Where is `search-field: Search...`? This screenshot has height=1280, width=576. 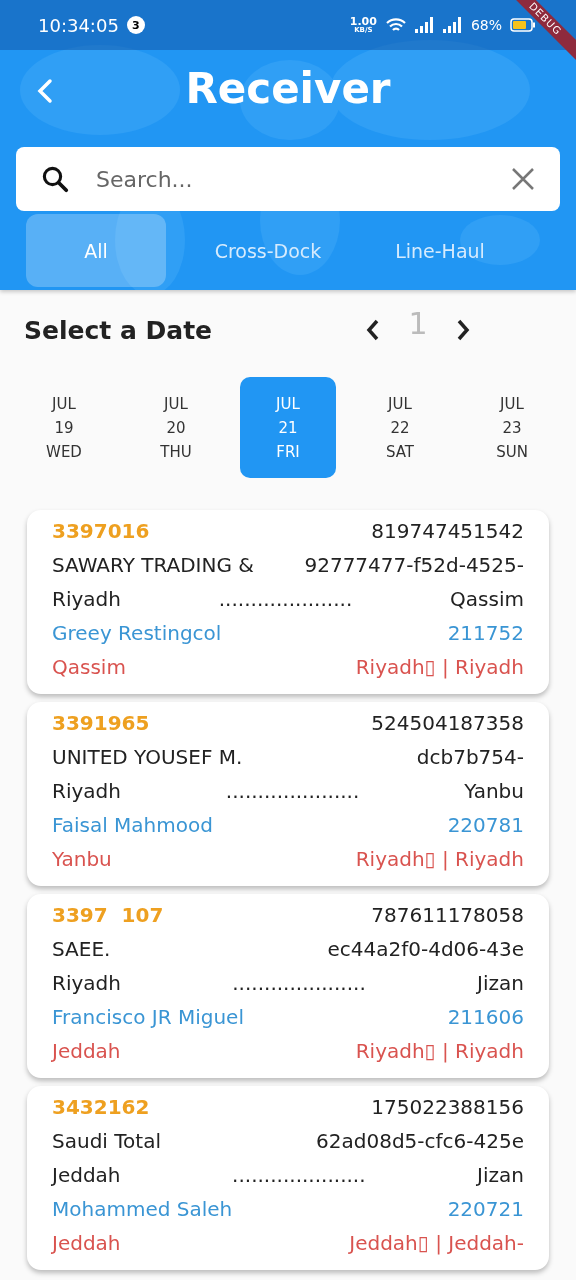
search-field: Search... is located at coordinates (288, 179).